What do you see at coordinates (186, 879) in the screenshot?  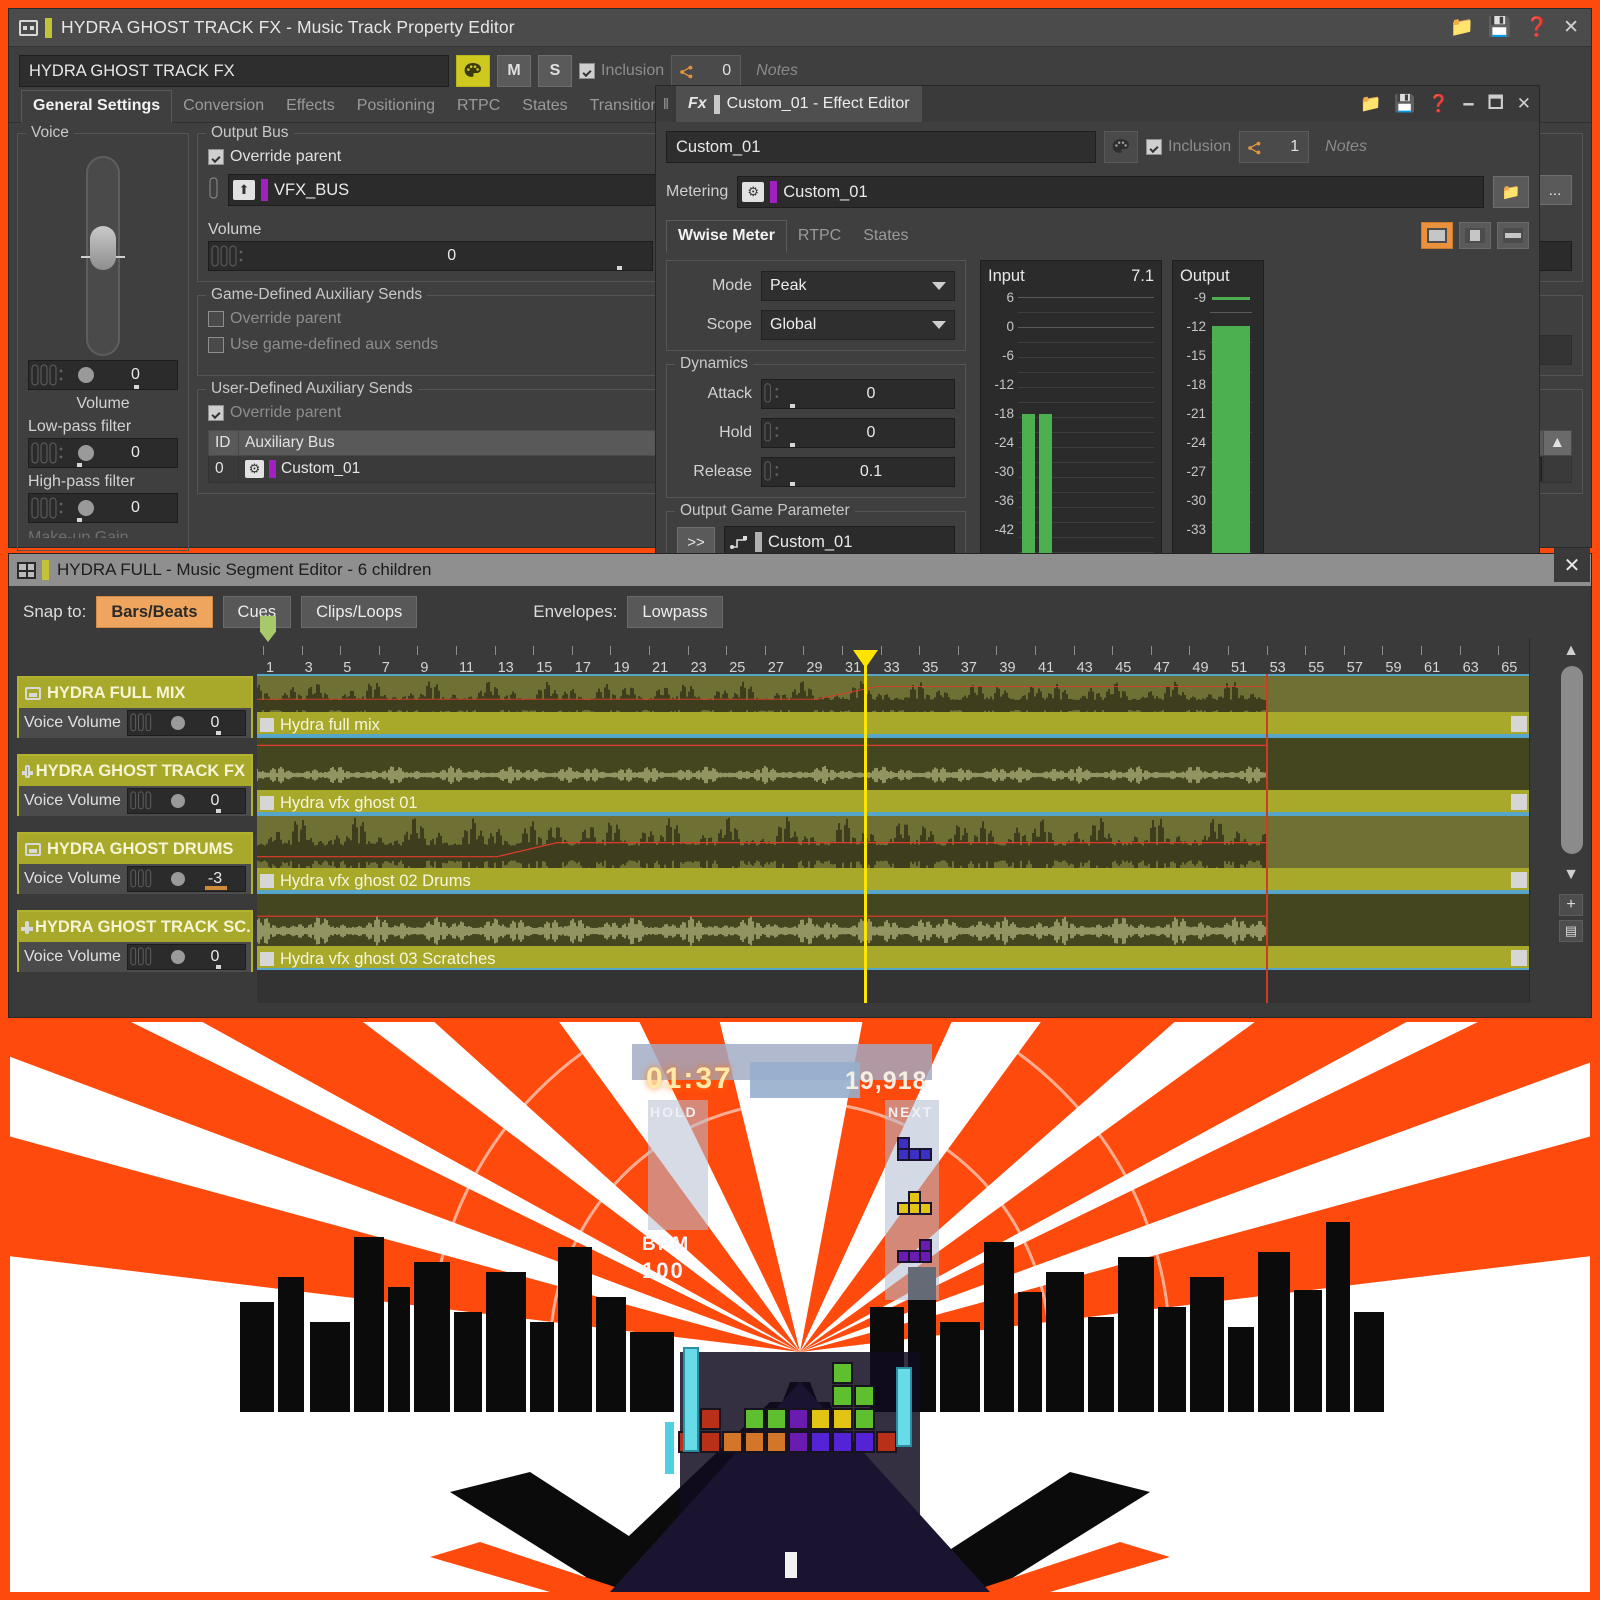 I see `track-volume-field: -3` at bounding box center [186, 879].